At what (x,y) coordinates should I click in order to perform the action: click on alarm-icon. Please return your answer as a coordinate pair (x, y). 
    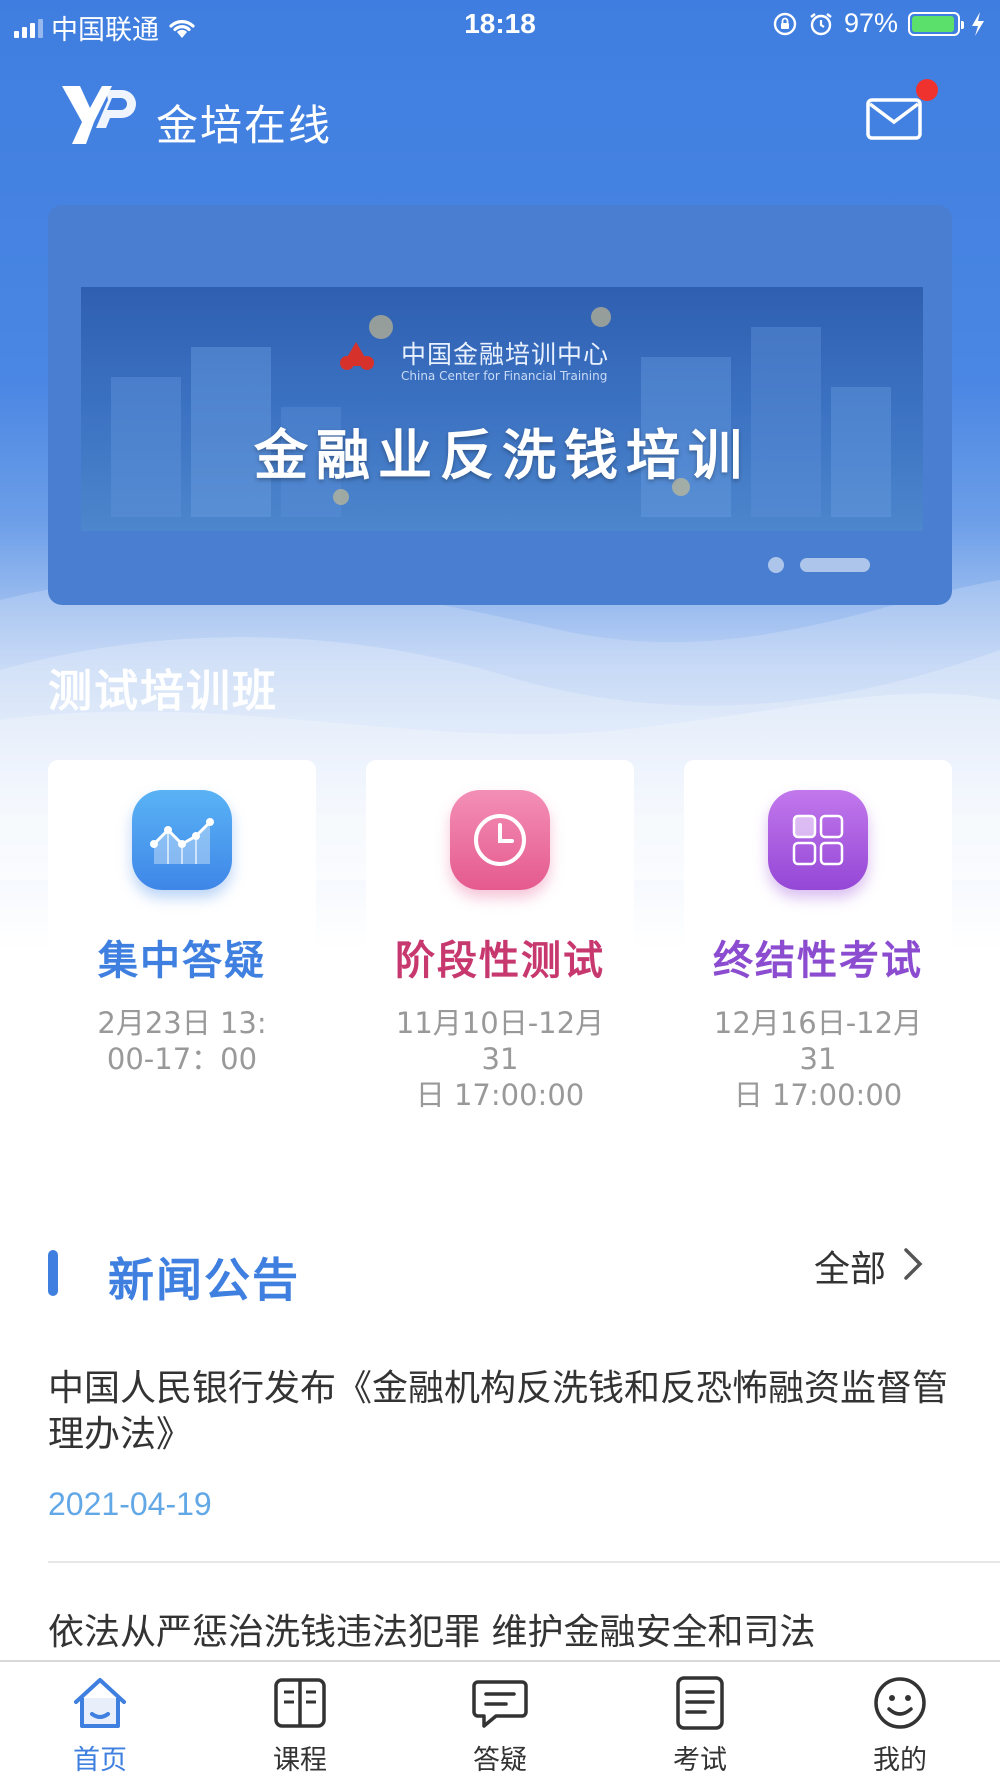
    Looking at the image, I should click on (821, 23).